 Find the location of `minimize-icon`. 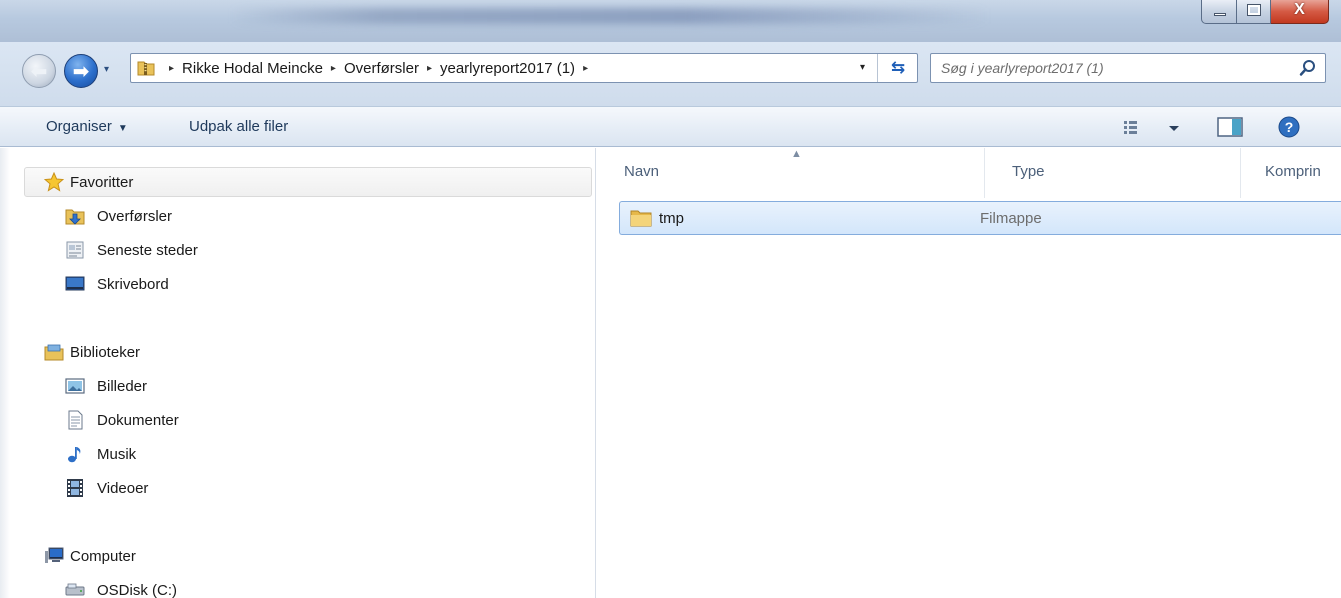

minimize-icon is located at coordinates (1220, 14).